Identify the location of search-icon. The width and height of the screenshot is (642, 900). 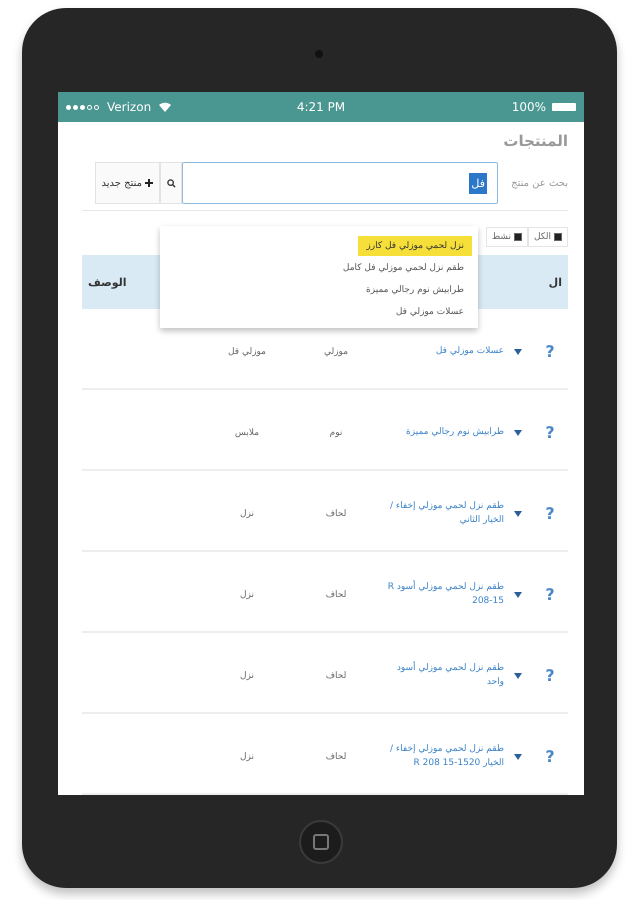
(171, 183).